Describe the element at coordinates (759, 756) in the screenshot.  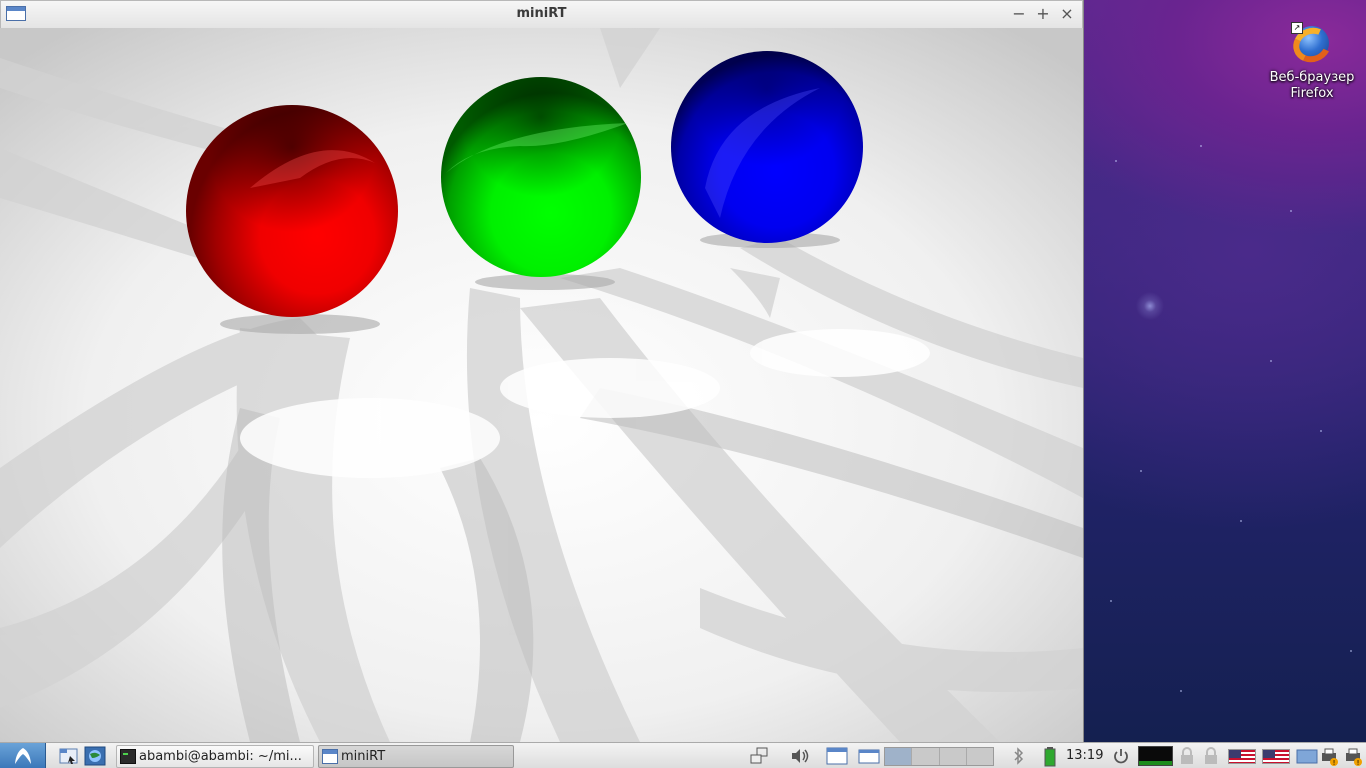
I see `show-windows-icon` at that location.